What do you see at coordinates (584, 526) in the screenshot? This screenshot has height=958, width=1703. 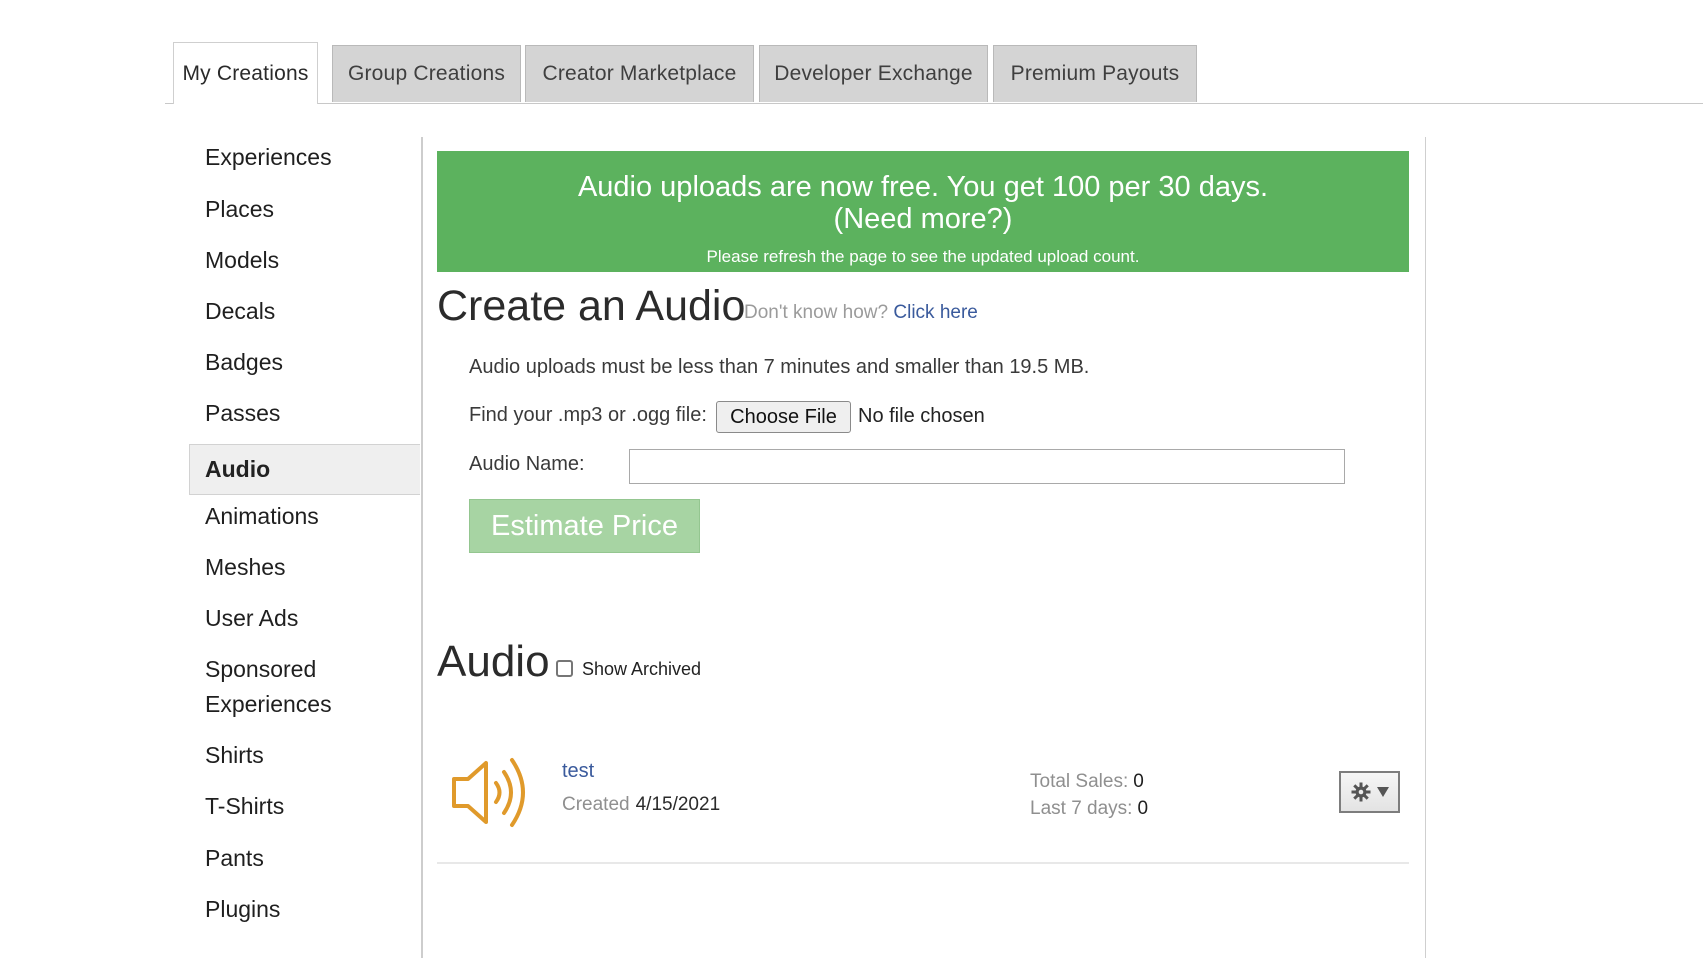 I see `estimate-price-button: Estimate Price` at bounding box center [584, 526].